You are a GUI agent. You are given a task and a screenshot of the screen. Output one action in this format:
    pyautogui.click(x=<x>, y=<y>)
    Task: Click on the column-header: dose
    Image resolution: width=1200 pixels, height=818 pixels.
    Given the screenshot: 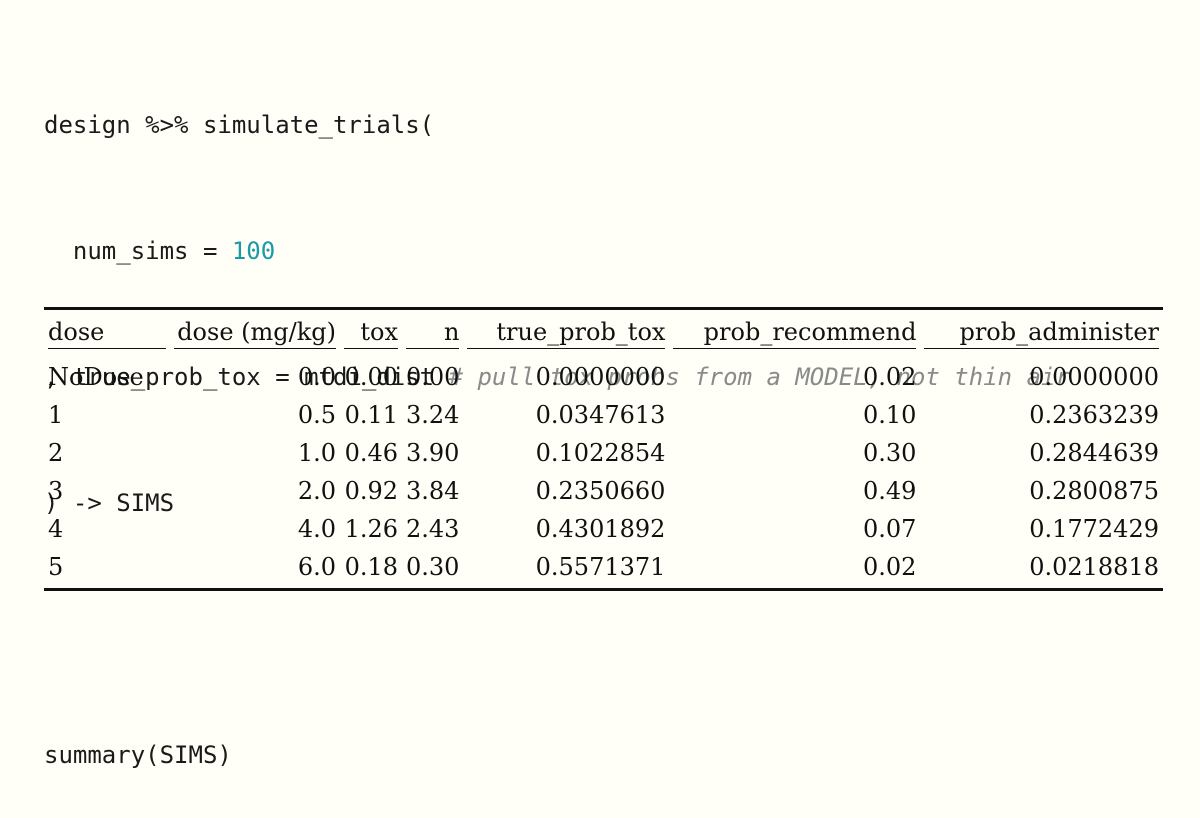 What is the action you would take?
    pyautogui.click(x=107, y=332)
    